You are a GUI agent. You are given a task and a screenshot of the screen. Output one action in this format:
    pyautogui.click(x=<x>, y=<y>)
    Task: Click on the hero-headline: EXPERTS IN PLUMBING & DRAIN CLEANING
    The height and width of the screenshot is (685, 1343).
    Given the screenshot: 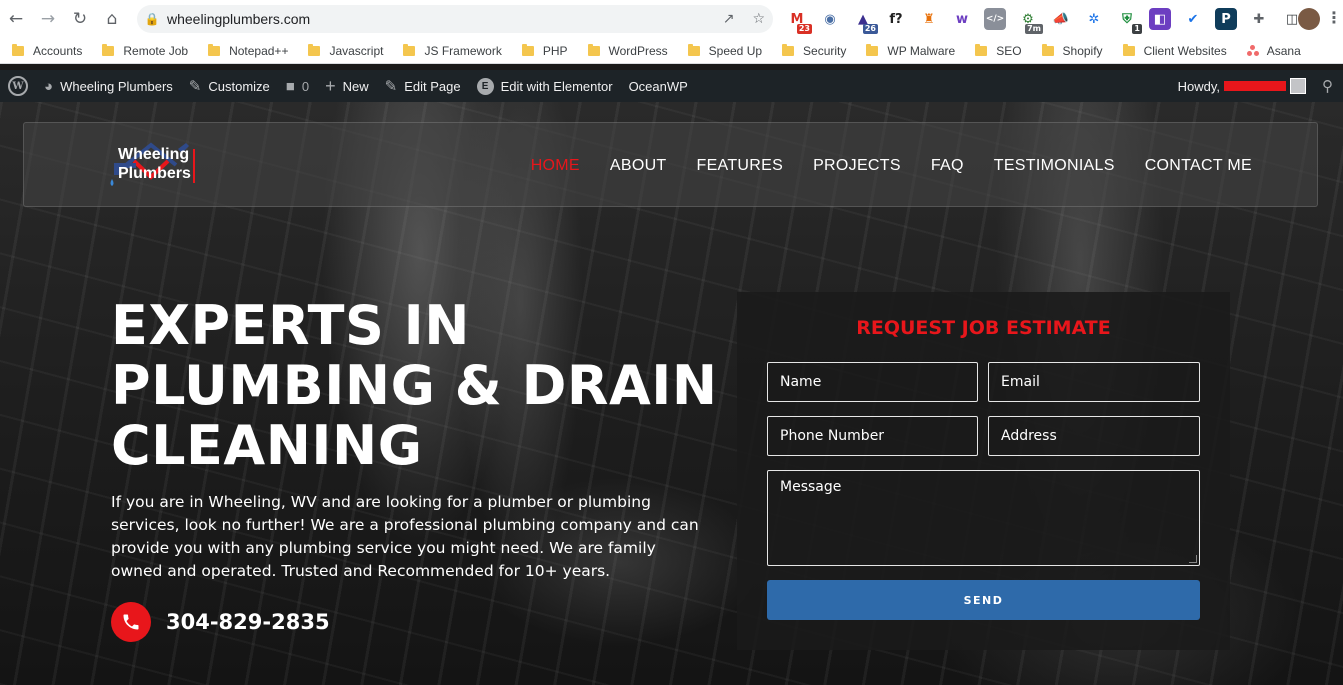 What is the action you would take?
    pyautogui.click(x=421, y=386)
    